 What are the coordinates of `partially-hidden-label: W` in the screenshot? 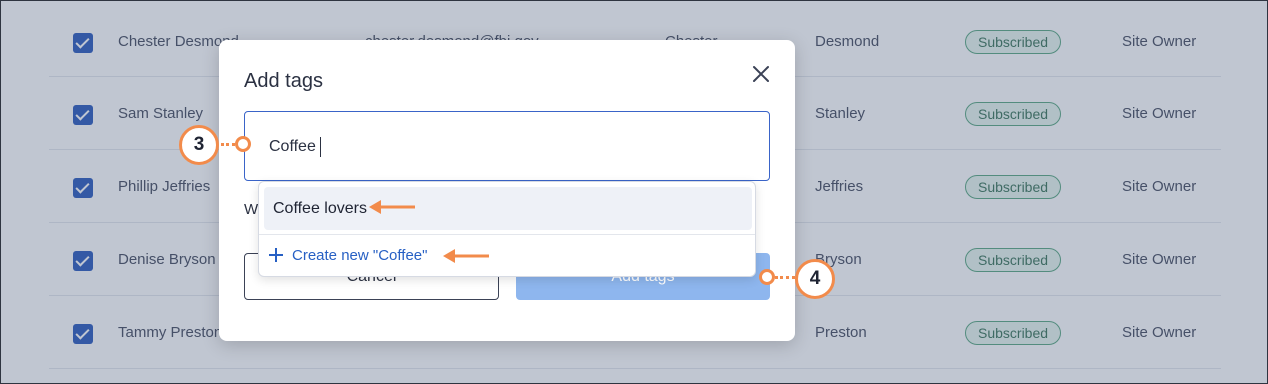 It's located at (251, 209).